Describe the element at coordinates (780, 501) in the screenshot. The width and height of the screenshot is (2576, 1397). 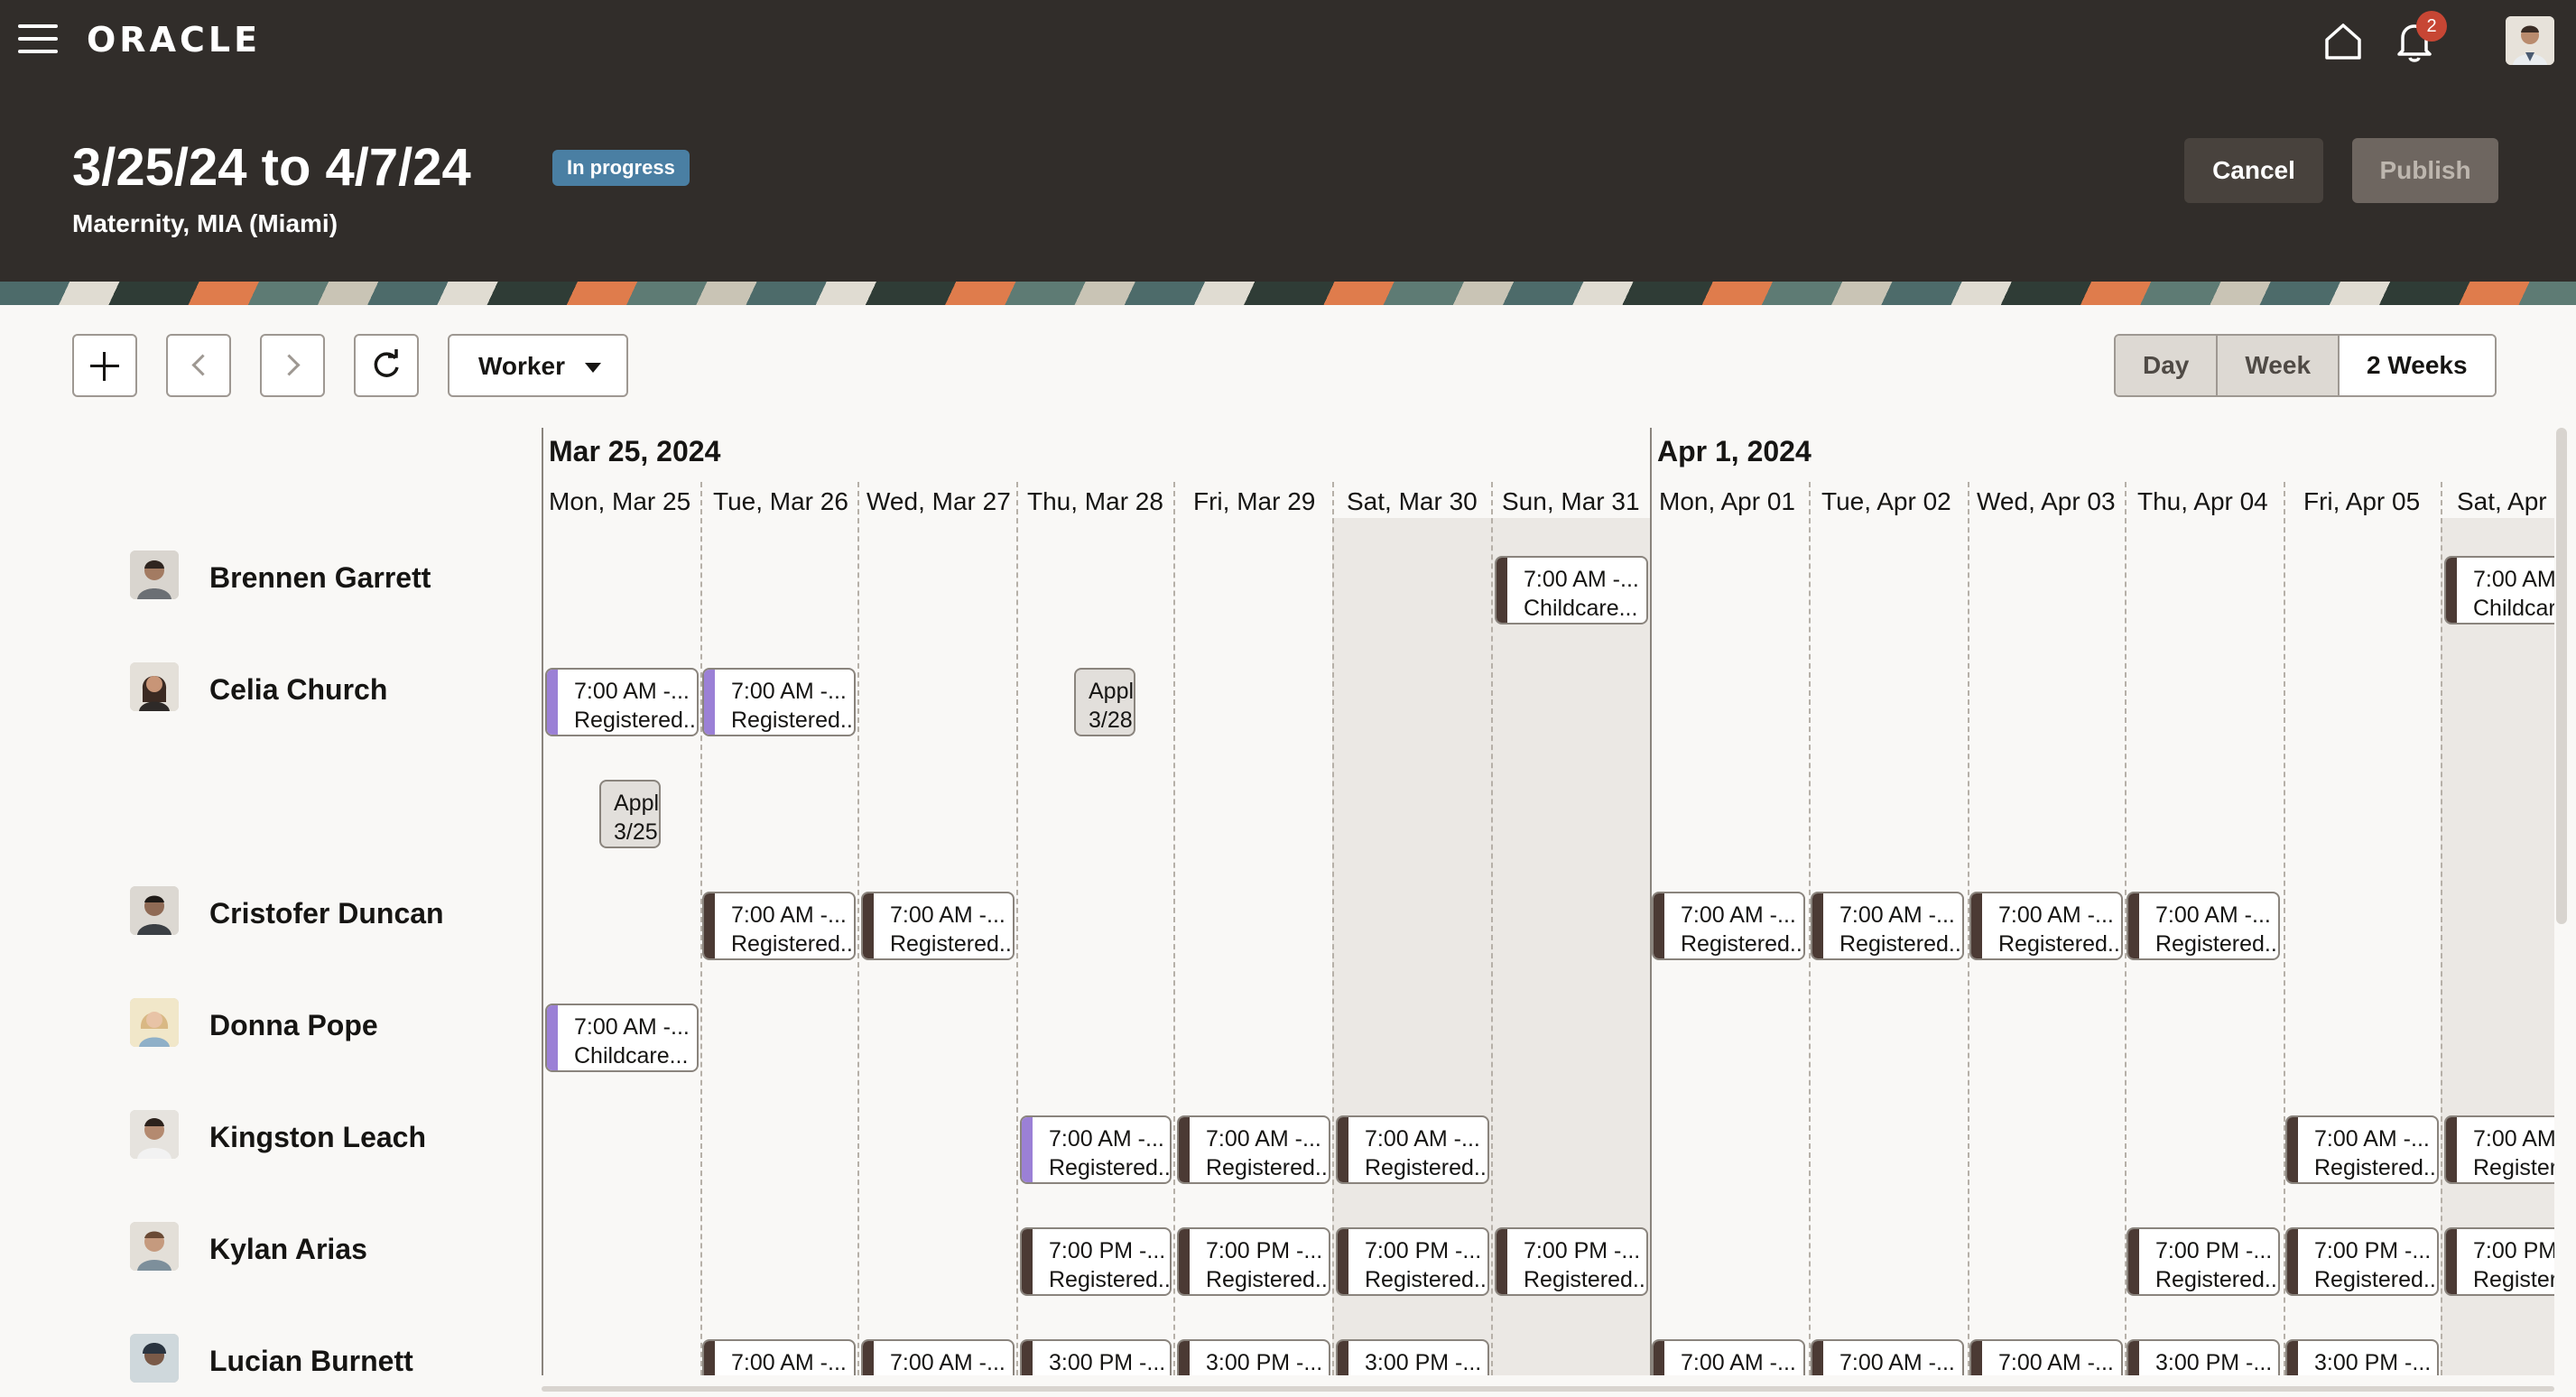
I see `day-header: Tue, Mar 26` at that location.